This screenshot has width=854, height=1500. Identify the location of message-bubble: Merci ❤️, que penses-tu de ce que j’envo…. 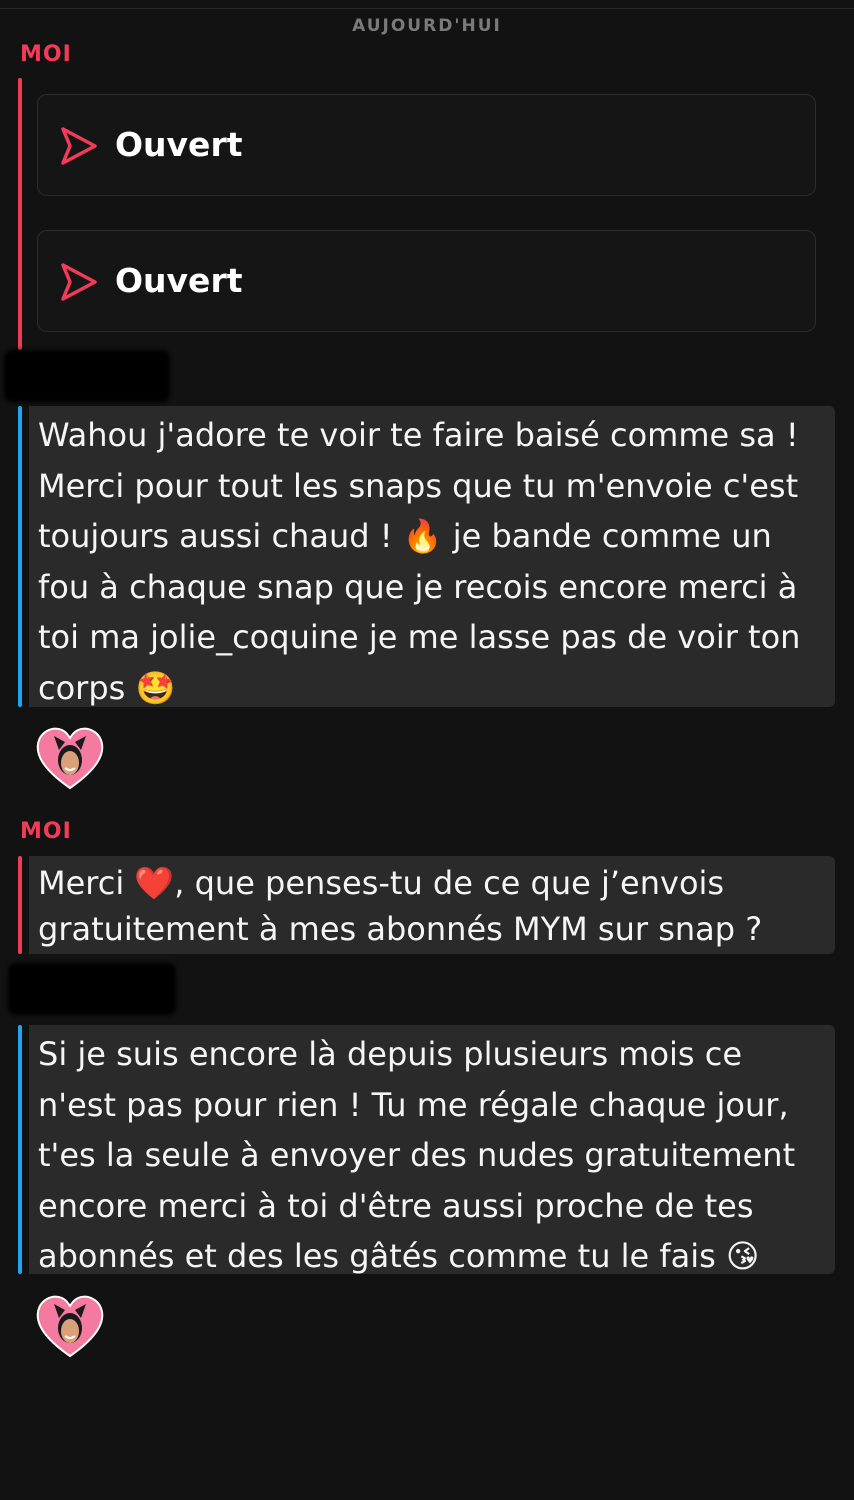
(432, 905).